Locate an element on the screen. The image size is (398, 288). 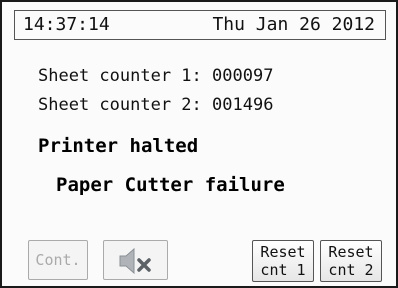
reset-counter-1-label-line1: Reset is located at coordinates (283, 252).